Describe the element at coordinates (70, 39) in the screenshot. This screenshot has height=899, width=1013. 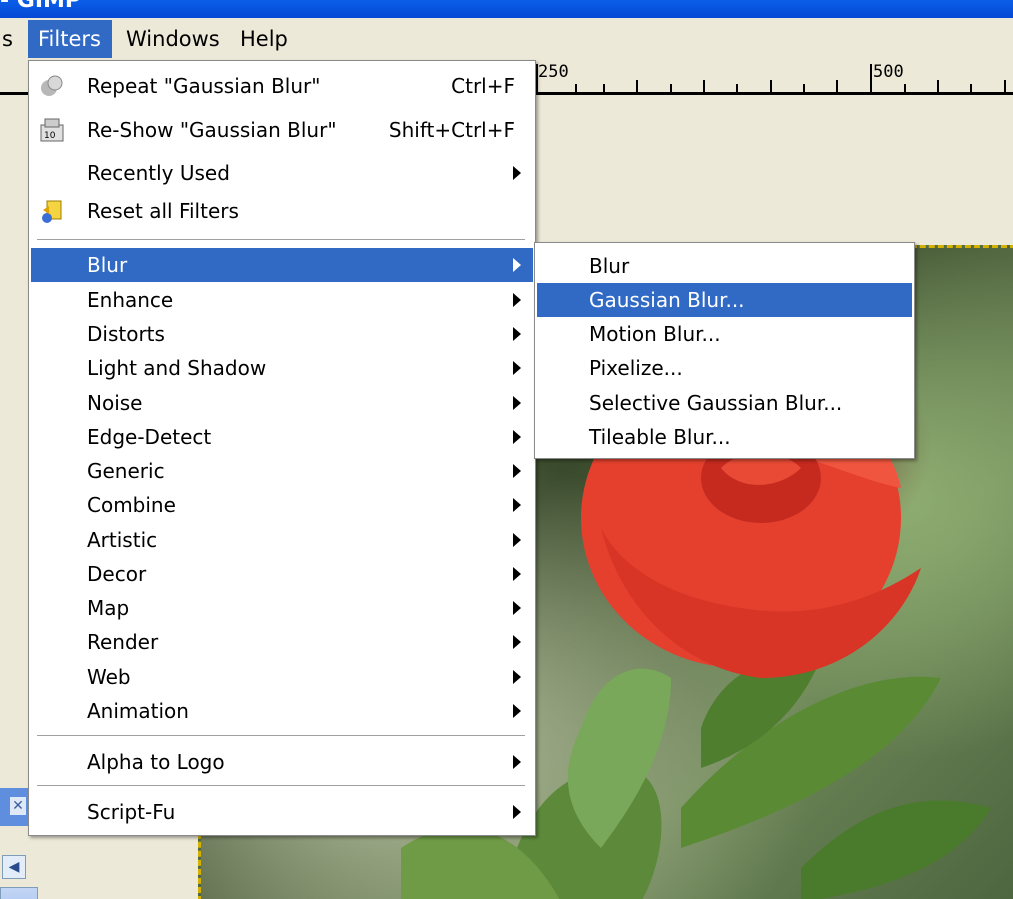
I see `menu-filters: Filters` at that location.